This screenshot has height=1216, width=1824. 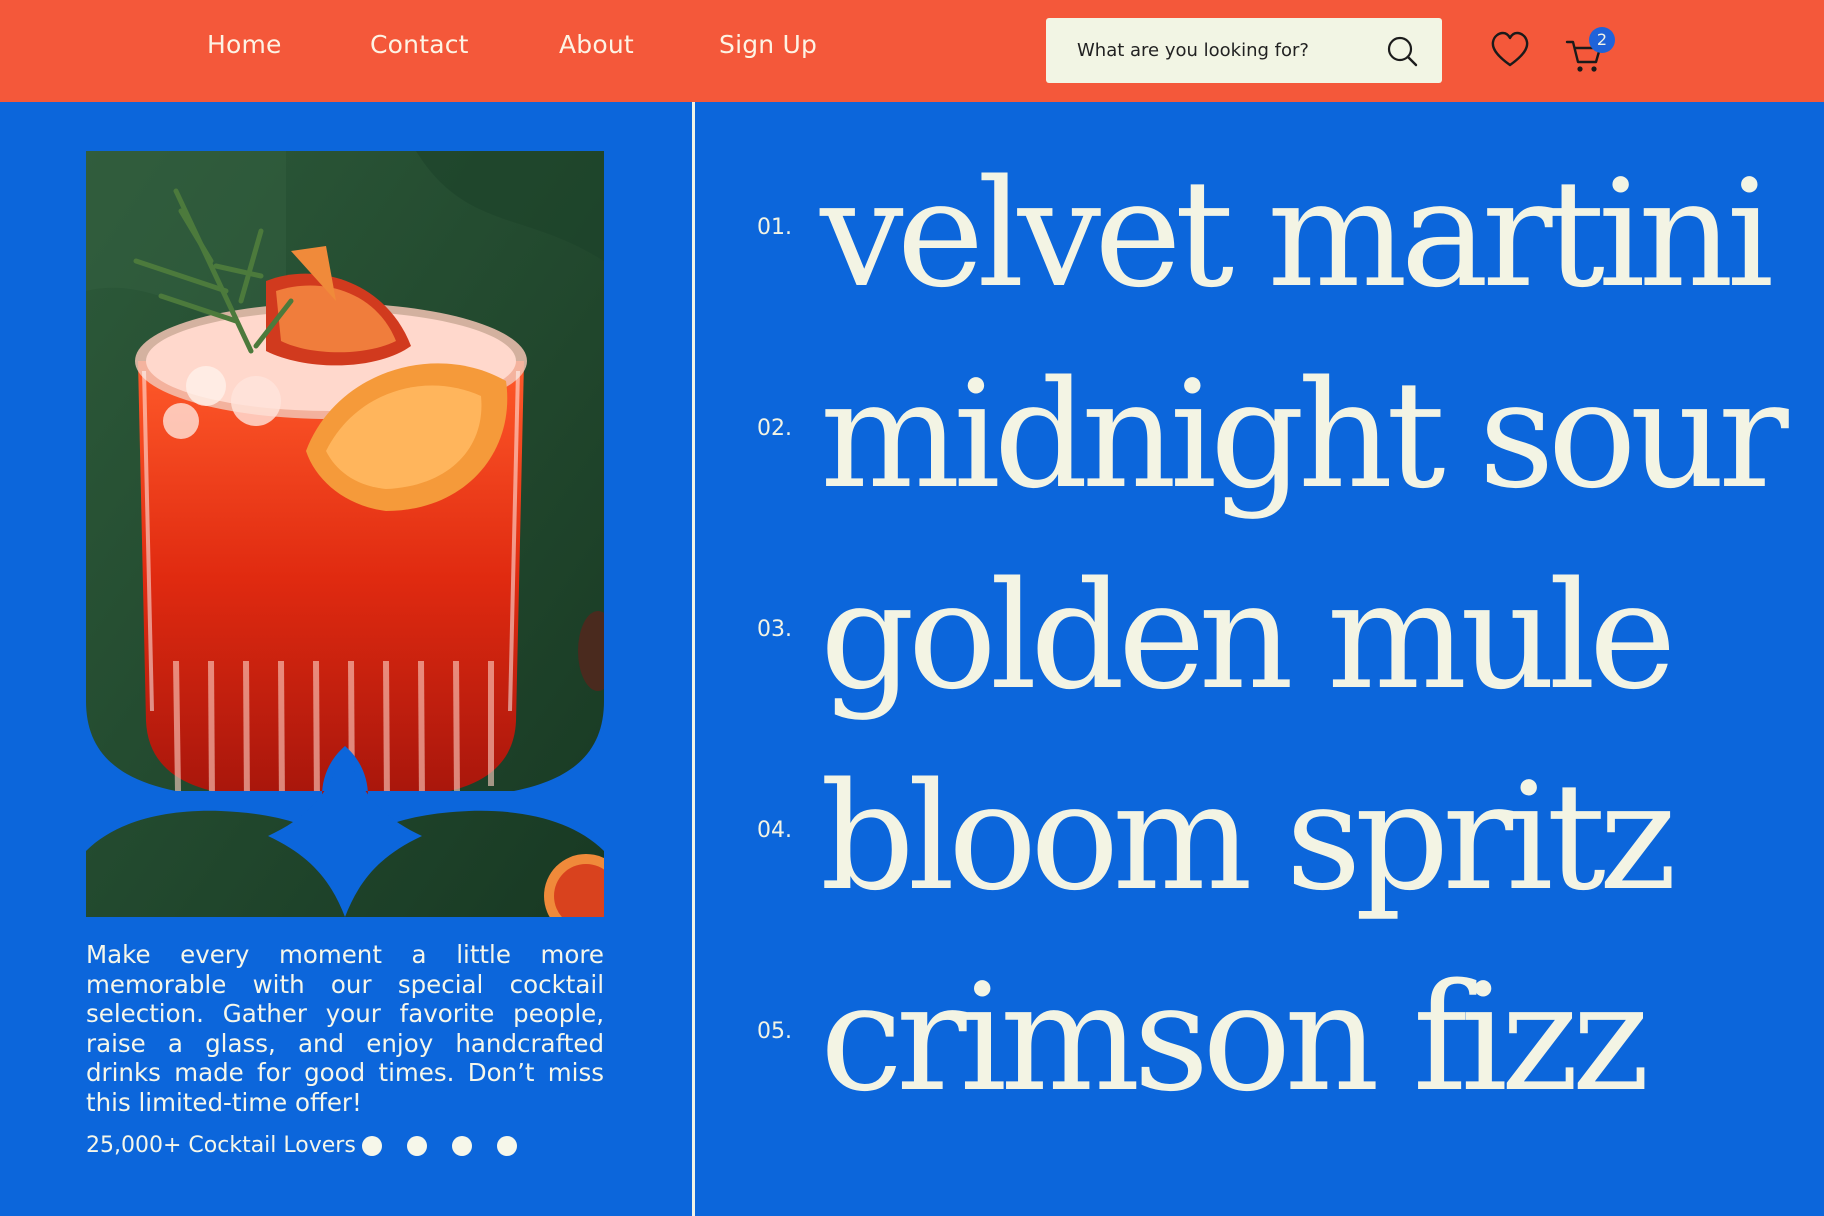 I want to click on menu-item-number: 03., so click(x=774, y=629).